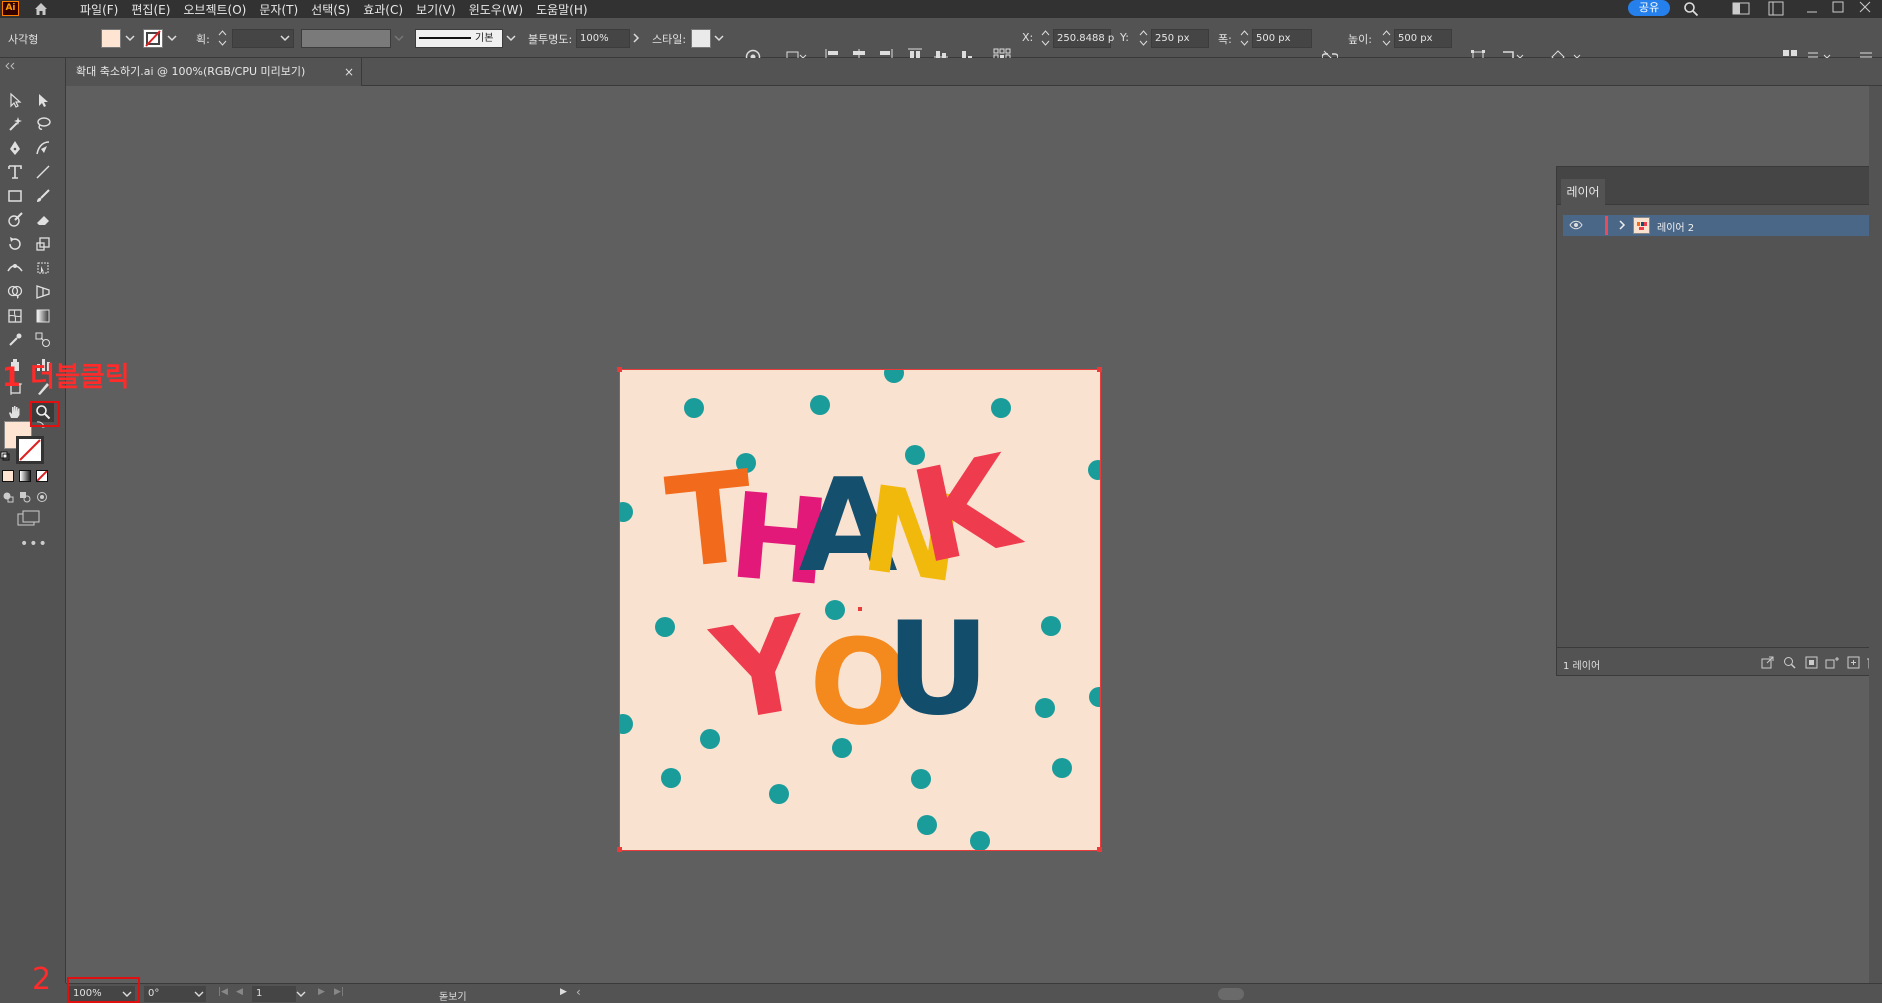 This screenshot has width=1882, height=1003. Describe the element at coordinates (346, 38) in the screenshot. I see `variable-width-profile` at that location.